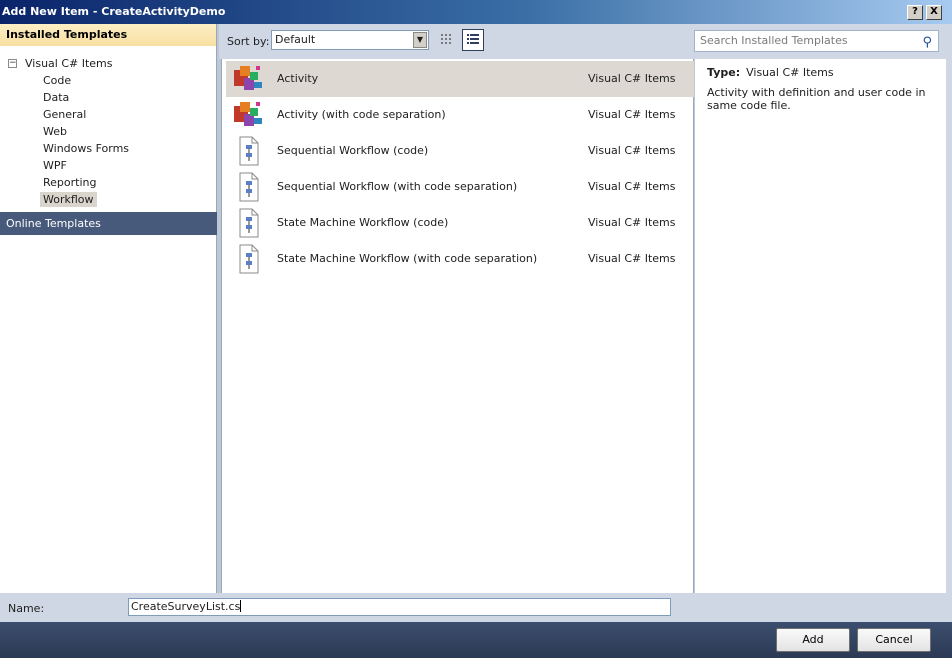 This screenshot has width=952, height=658. What do you see at coordinates (420, 40) in the screenshot?
I see `dropdown-arrow-icon: ▼` at bounding box center [420, 40].